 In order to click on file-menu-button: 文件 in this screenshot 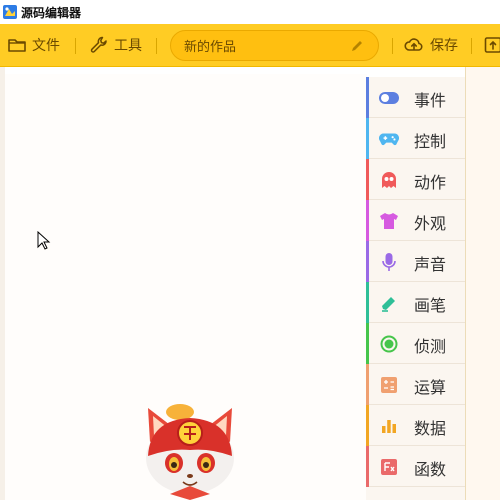, I will do `click(34, 45)`.